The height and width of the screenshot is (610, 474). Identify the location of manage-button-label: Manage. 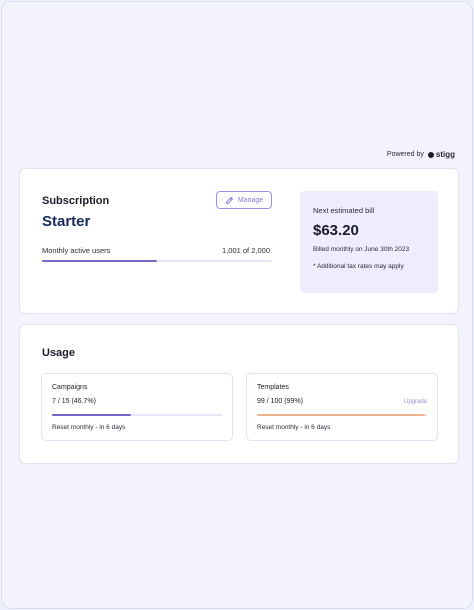
(250, 200).